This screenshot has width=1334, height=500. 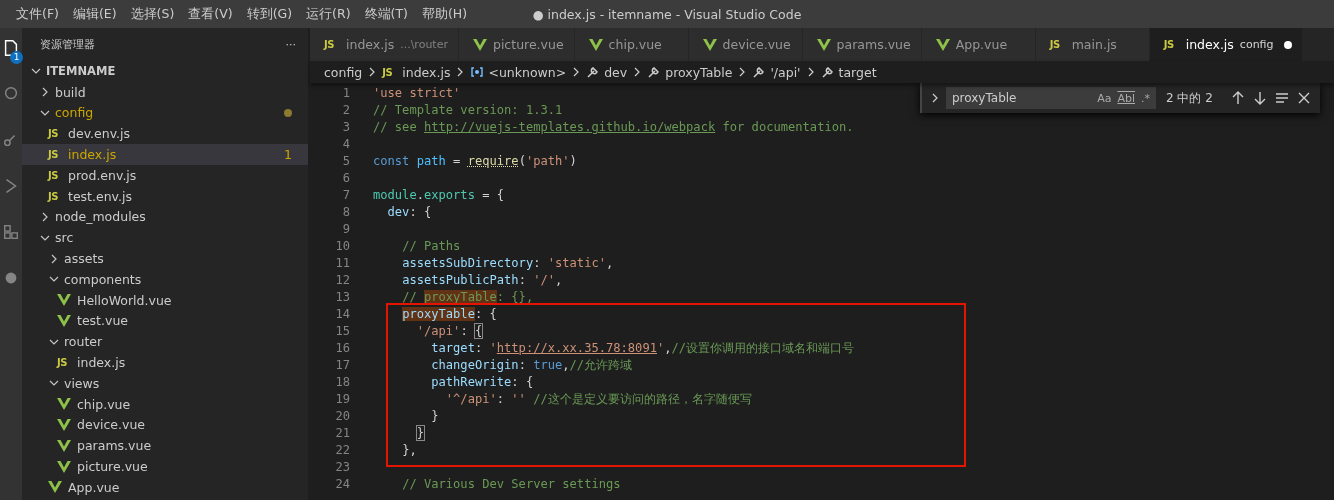 What do you see at coordinates (165, 466) in the screenshot?
I see `tree-item: picture.vue` at bounding box center [165, 466].